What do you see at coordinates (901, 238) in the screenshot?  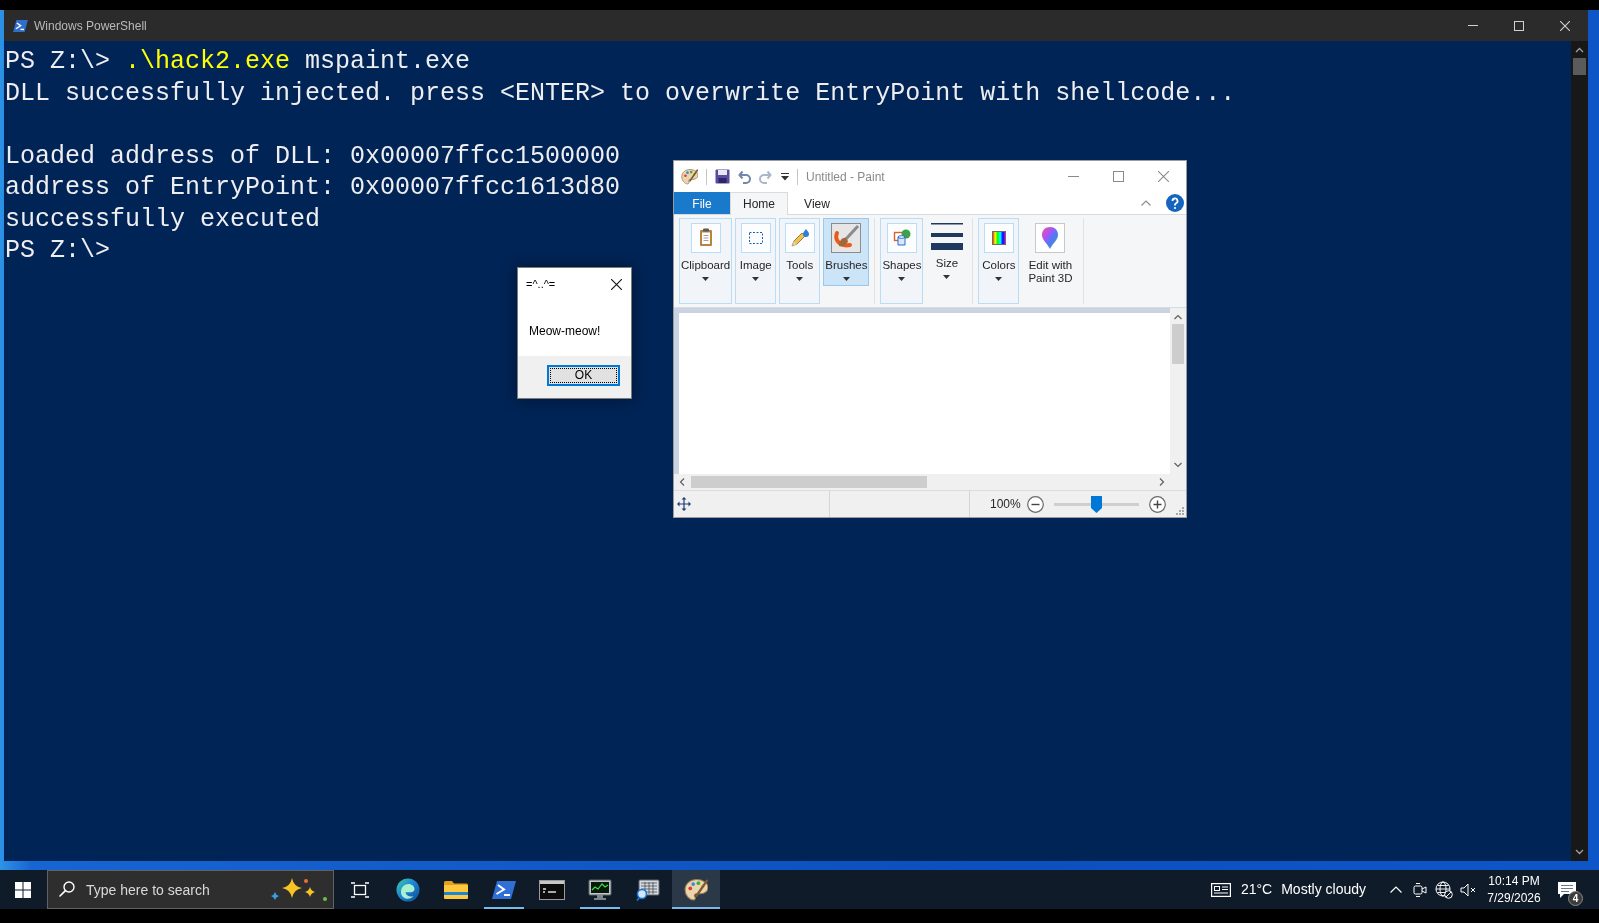 I see `shapes-icon` at bounding box center [901, 238].